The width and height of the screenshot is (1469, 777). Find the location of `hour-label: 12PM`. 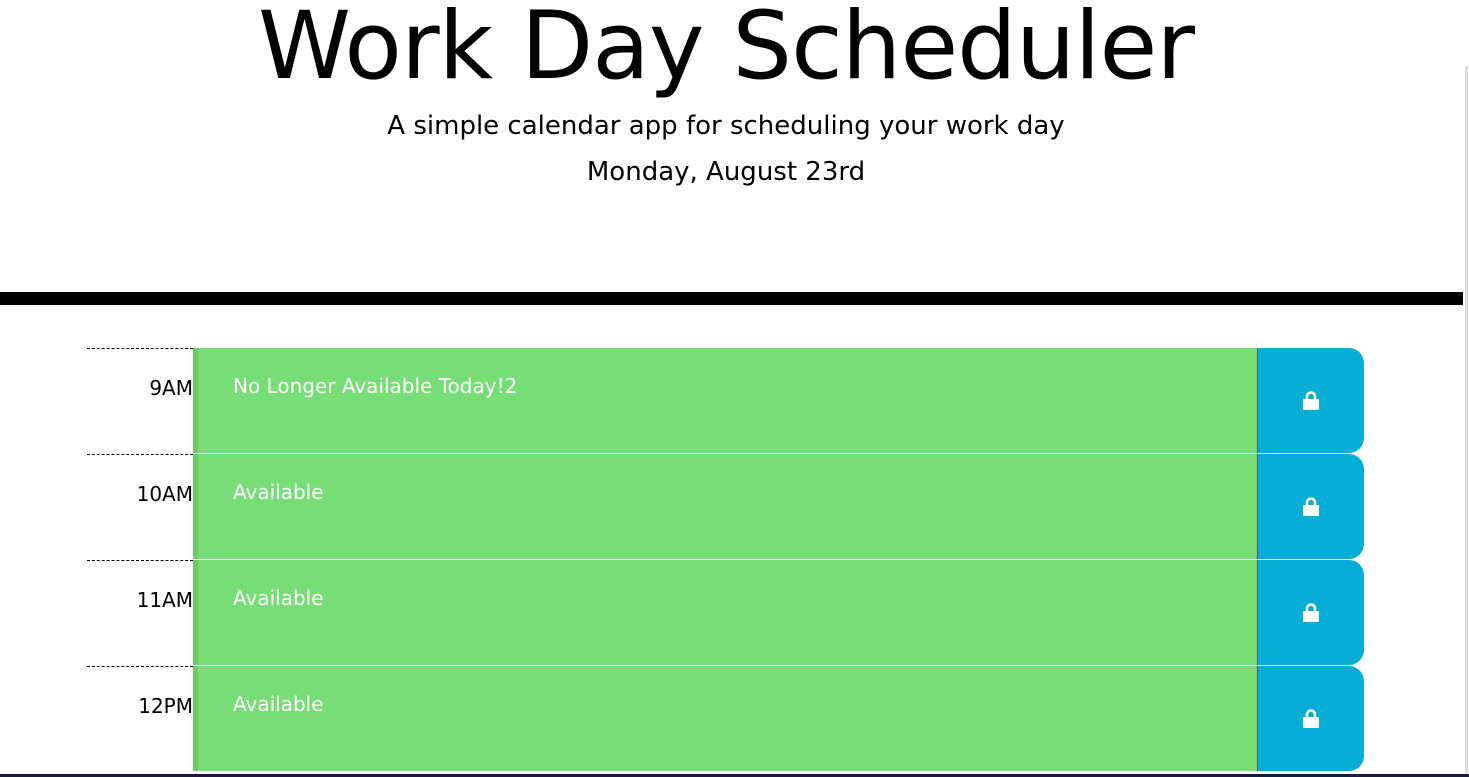

hour-label: 12PM is located at coordinates (140, 718).